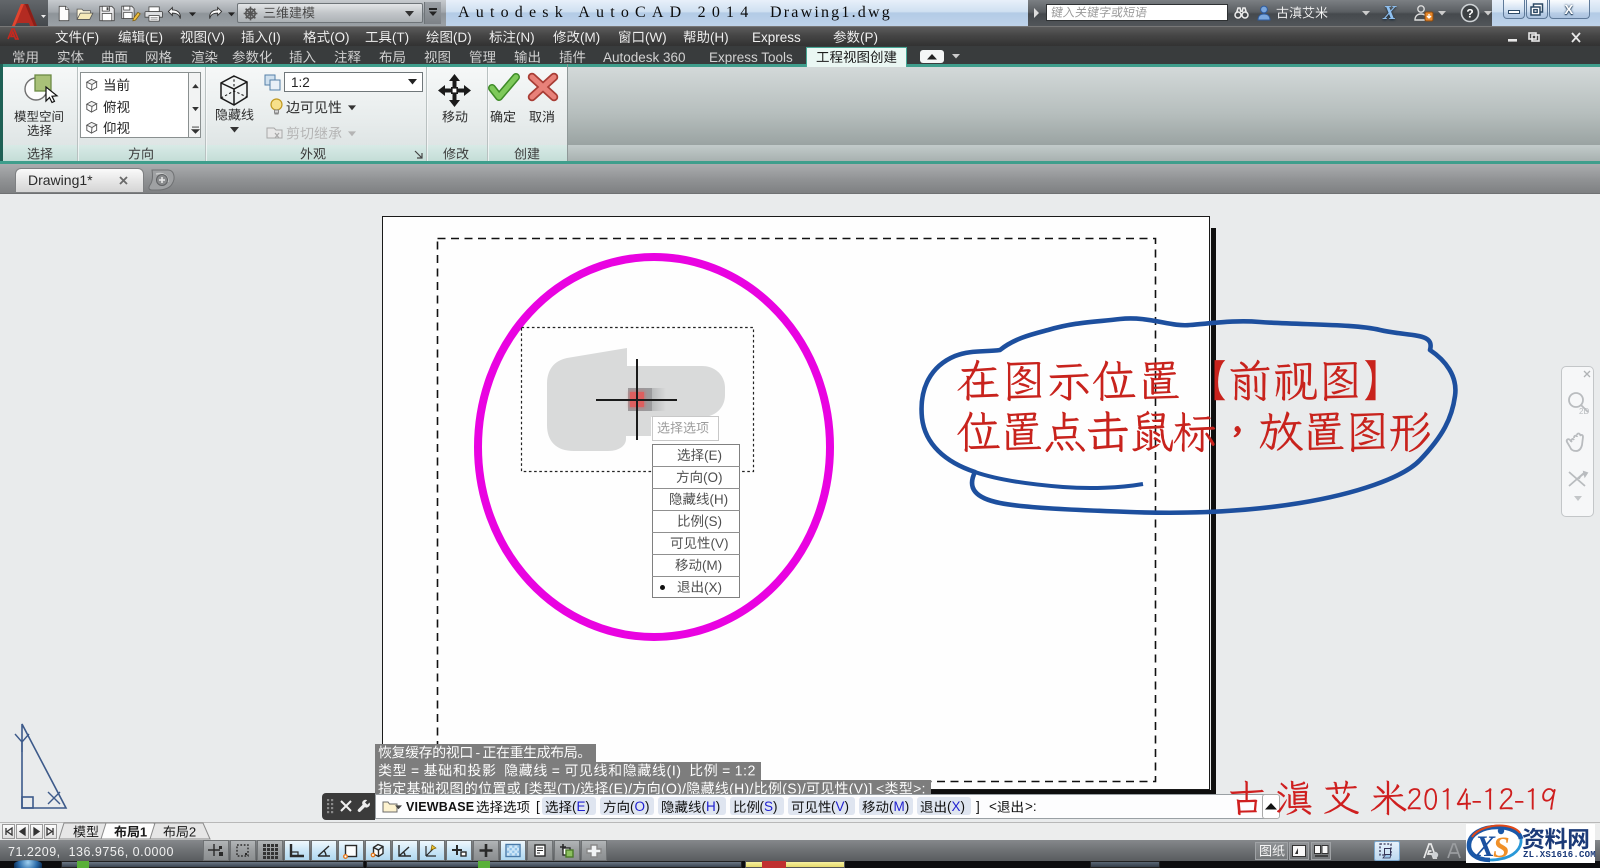 Image resolution: width=1600 pixels, height=868 pixels. What do you see at coordinates (1501, 847) in the screenshot?
I see `svg-text: S` at bounding box center [1501, 847].